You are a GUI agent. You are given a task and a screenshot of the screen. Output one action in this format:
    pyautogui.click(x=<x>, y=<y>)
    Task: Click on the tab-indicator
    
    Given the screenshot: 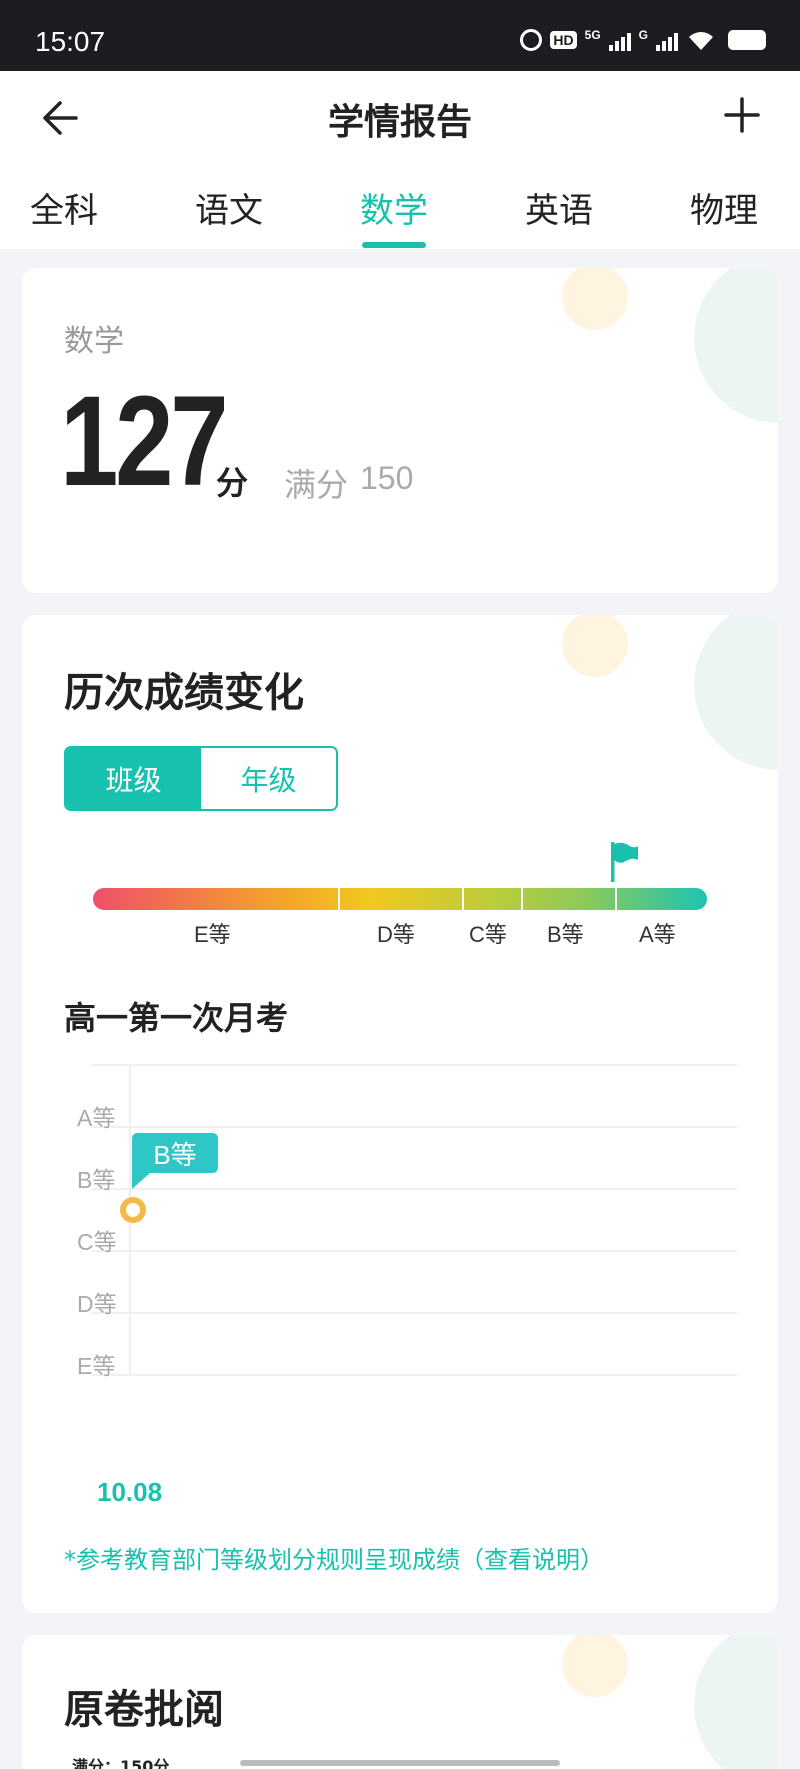 What is the action you would take?
    pyautogui.click(x=394, y=245)
    